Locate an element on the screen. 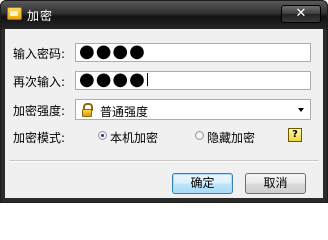 This screenshot has width=328, height=240. password-masked-value: ●●●● is located at coordinates (112, 52).